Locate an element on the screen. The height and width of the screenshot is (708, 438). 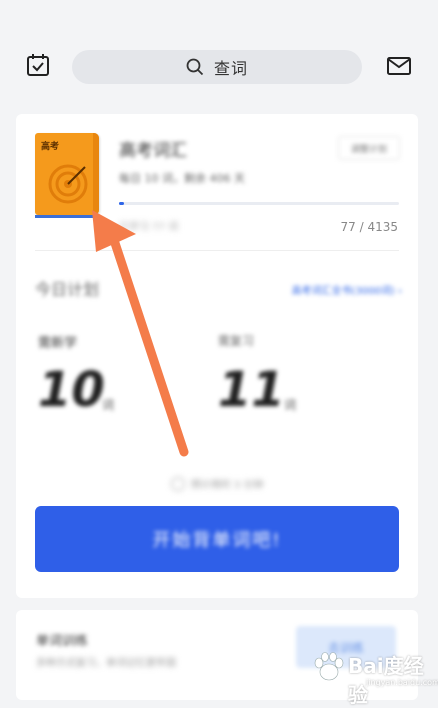
new-words-label: 需新学 is located at coordinates (58, 343).